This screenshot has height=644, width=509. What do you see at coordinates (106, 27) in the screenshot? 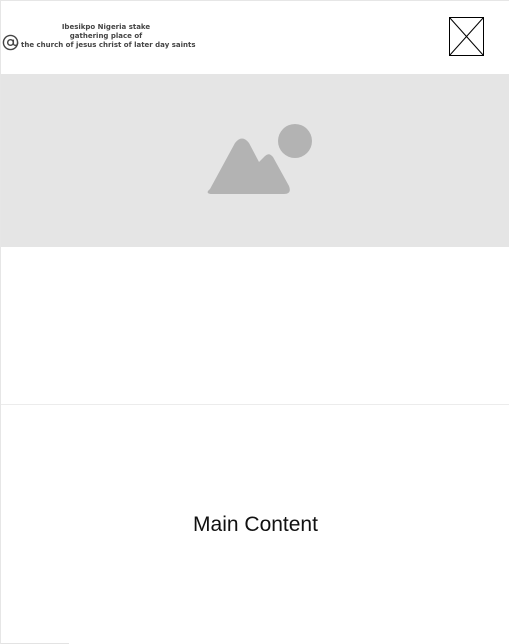
I see `site-name-line-1: Ibesikpo Nigeria stake` at bounding box center [106, 27].